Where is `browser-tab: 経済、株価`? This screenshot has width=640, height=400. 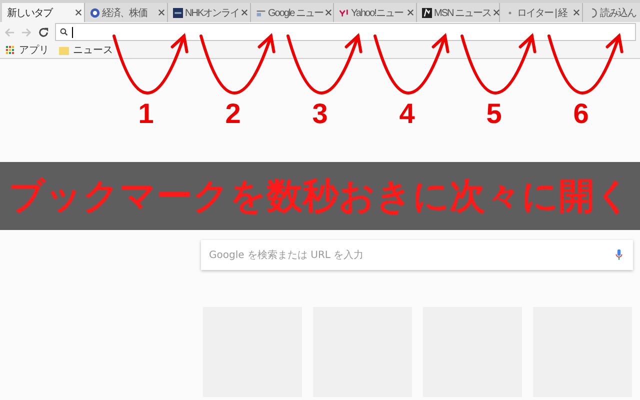 browser-tab: 経済、株価 is located at coordinates (126, 12).